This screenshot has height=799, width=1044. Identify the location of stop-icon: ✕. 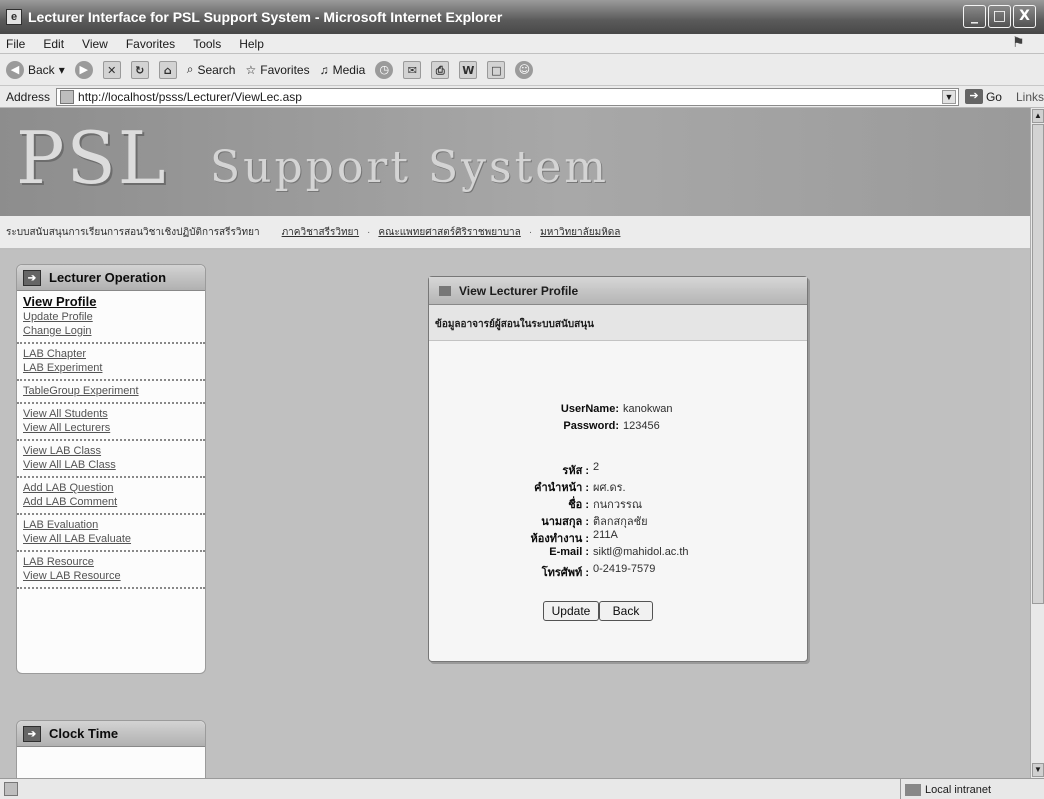
(111, 69).